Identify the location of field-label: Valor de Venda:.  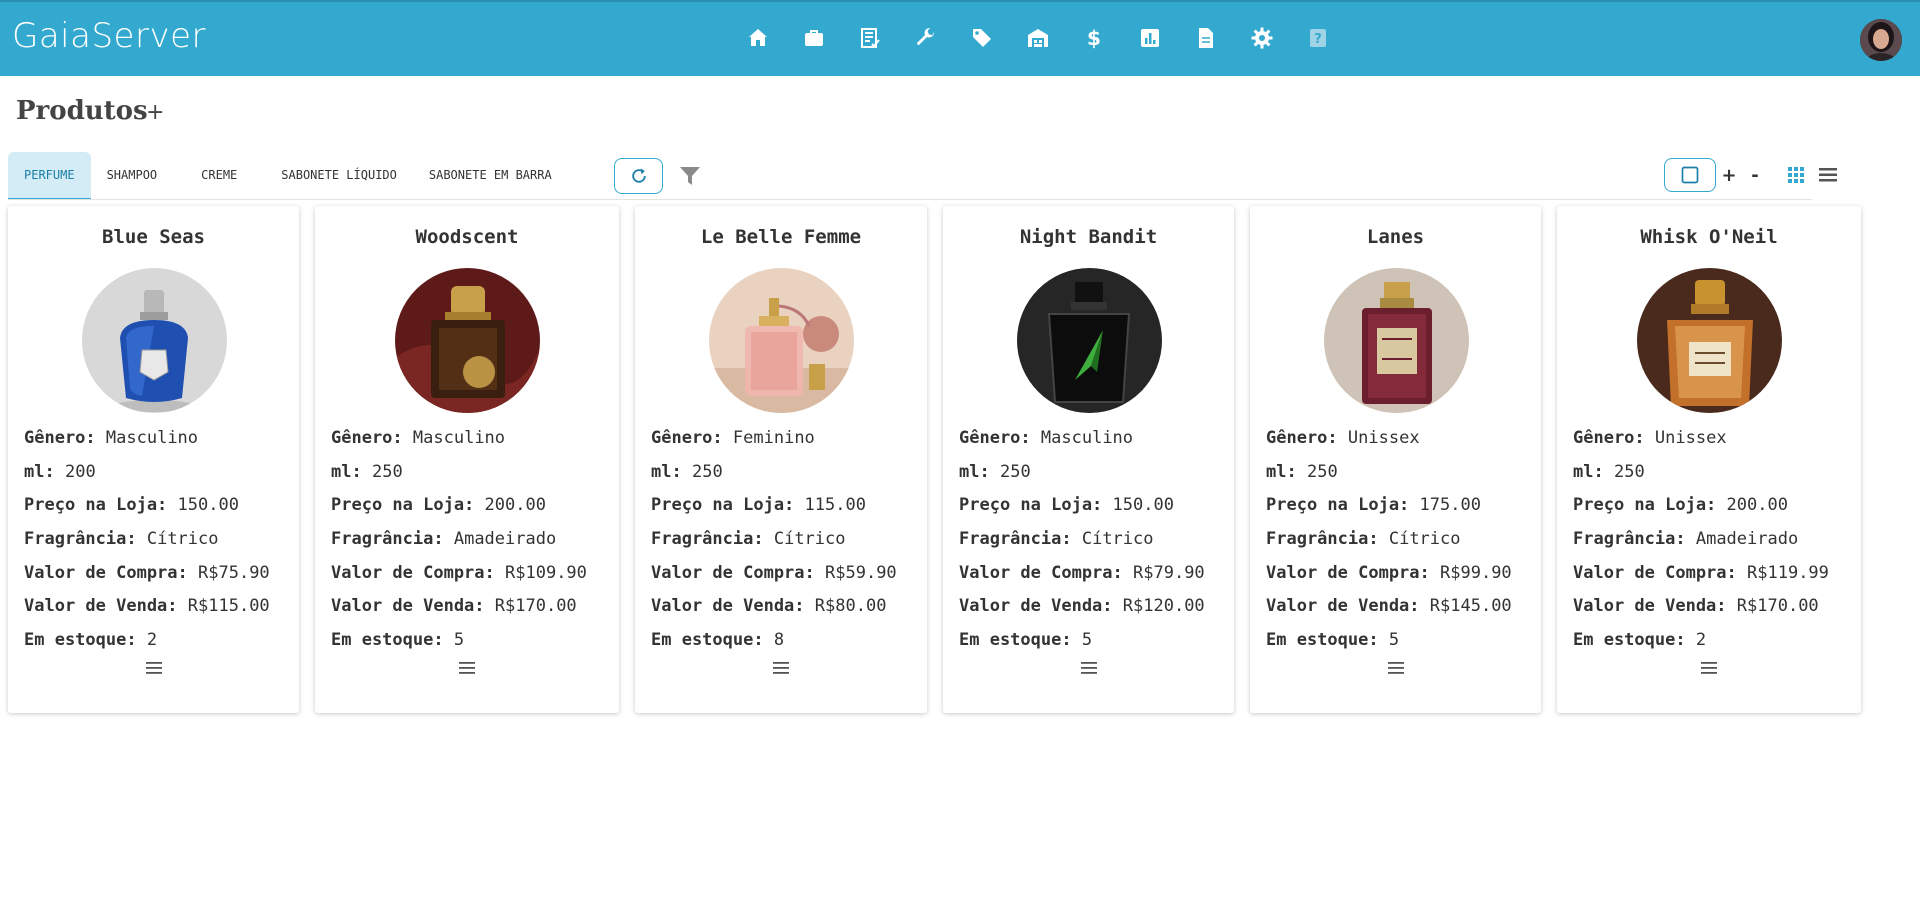
(101, 606).